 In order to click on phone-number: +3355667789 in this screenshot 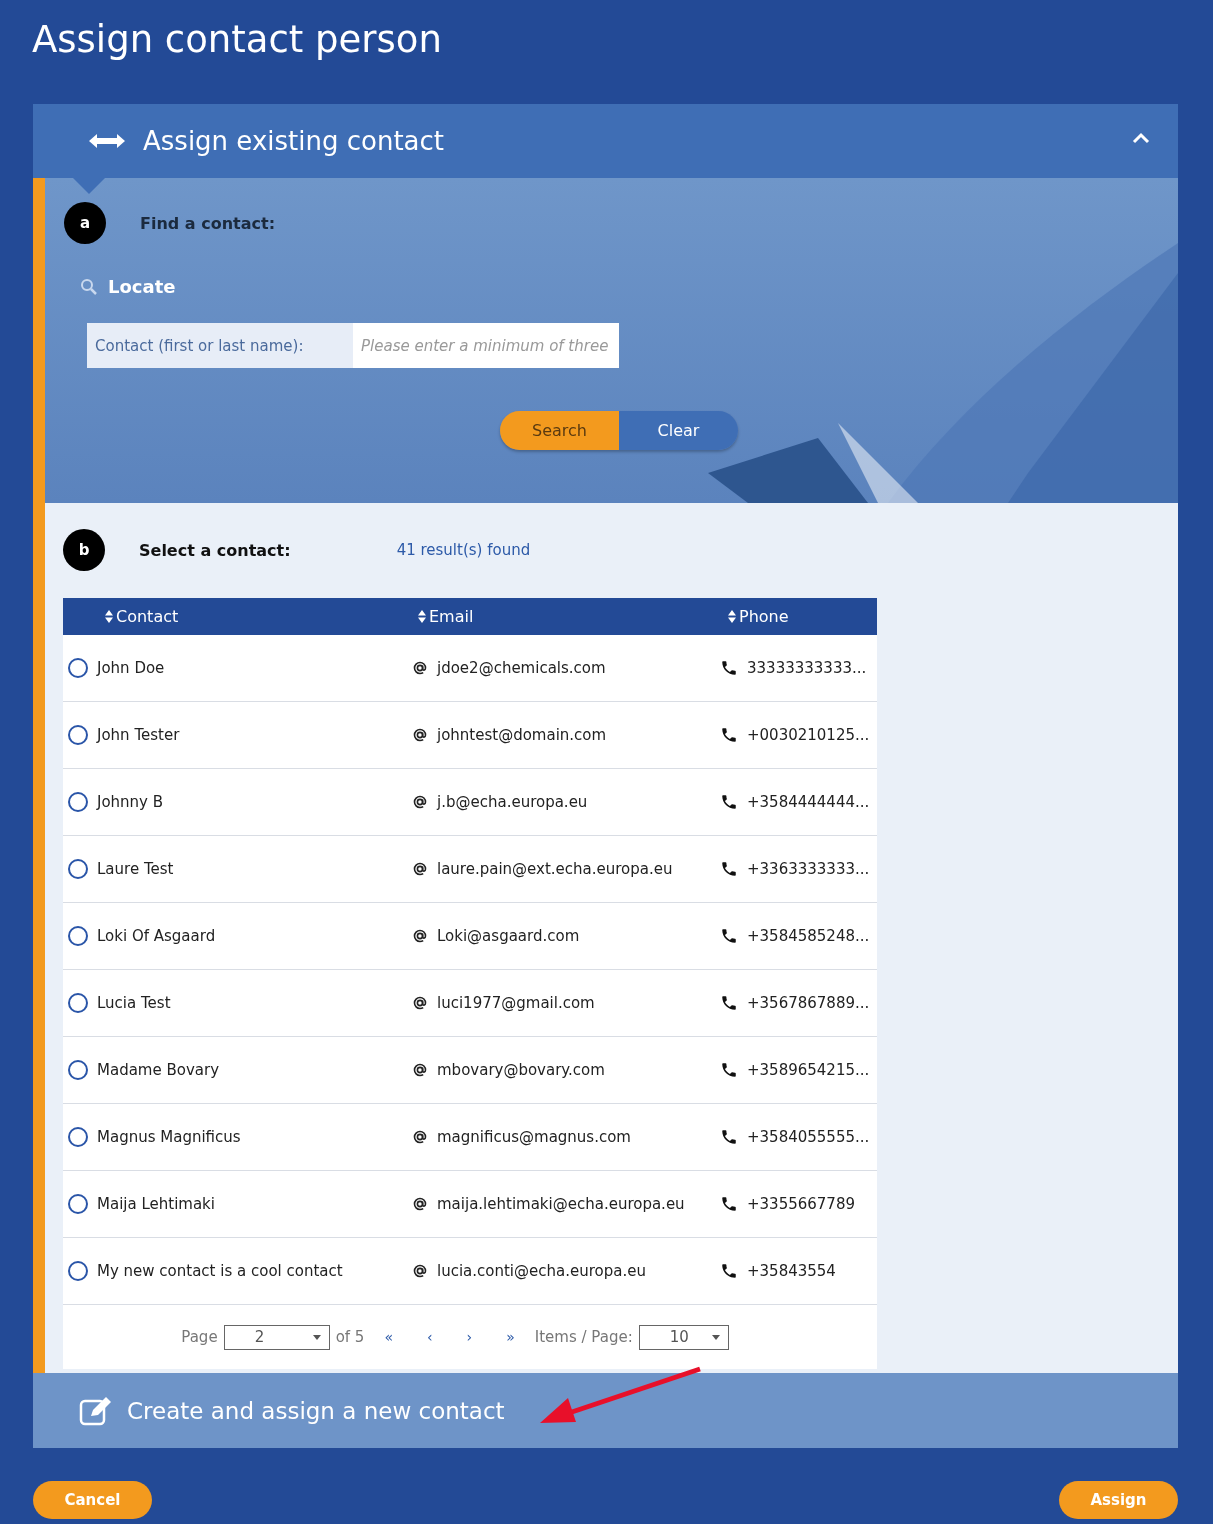, I will do `click(801, 1204)`.